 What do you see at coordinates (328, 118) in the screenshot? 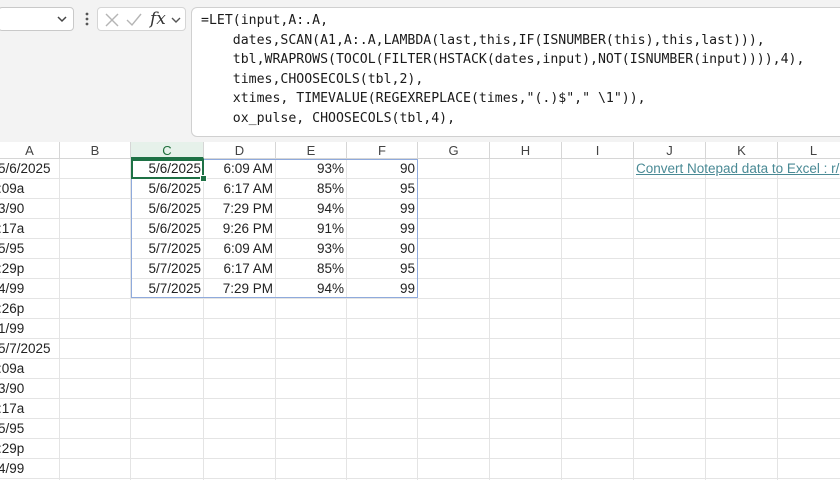
I see `formula-line: ox_pulse, CHOOSECOLS(tbl,4),` at bounding box center [328, 118].